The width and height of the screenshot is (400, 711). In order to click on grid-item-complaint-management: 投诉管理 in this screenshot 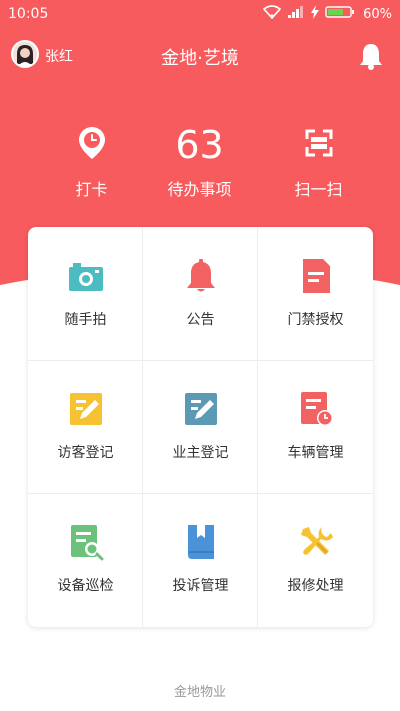, I will do `click(200, 559)`.